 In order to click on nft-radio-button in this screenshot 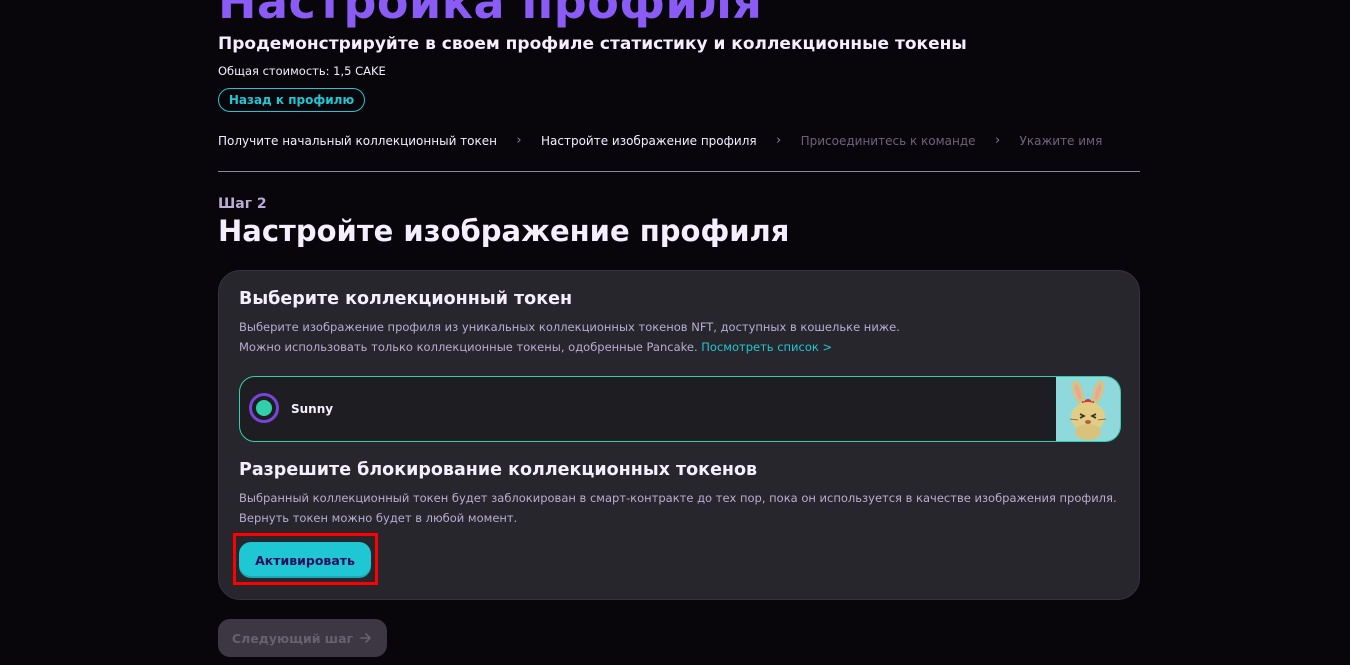, I will do `click(264, 408)`.